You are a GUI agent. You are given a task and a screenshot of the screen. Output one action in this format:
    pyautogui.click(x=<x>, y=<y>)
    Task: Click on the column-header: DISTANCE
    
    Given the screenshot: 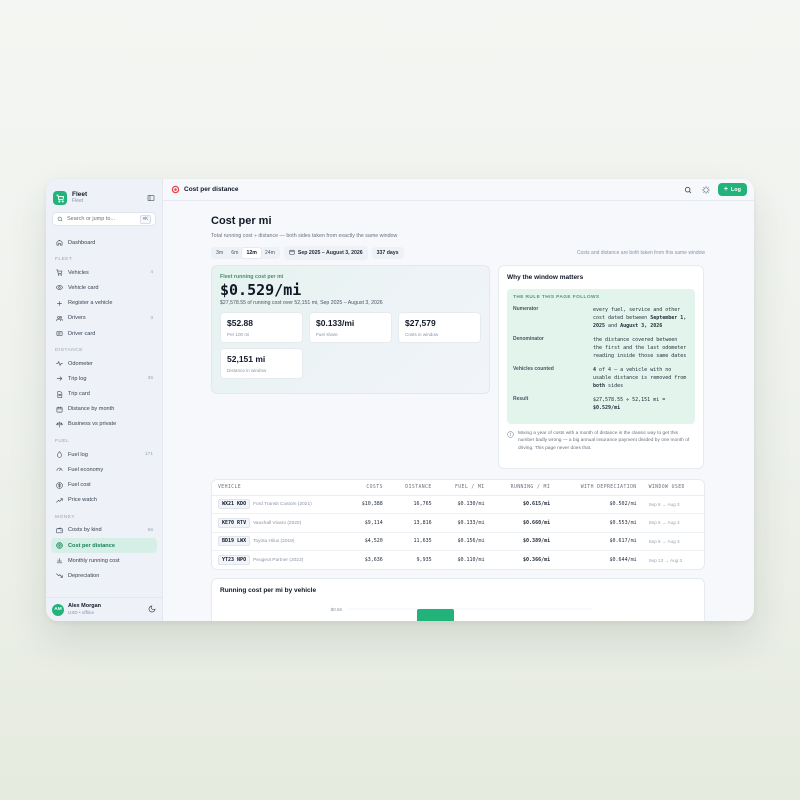 What is the action you would take?
    pyautogui.click(x=413, y=488)
    